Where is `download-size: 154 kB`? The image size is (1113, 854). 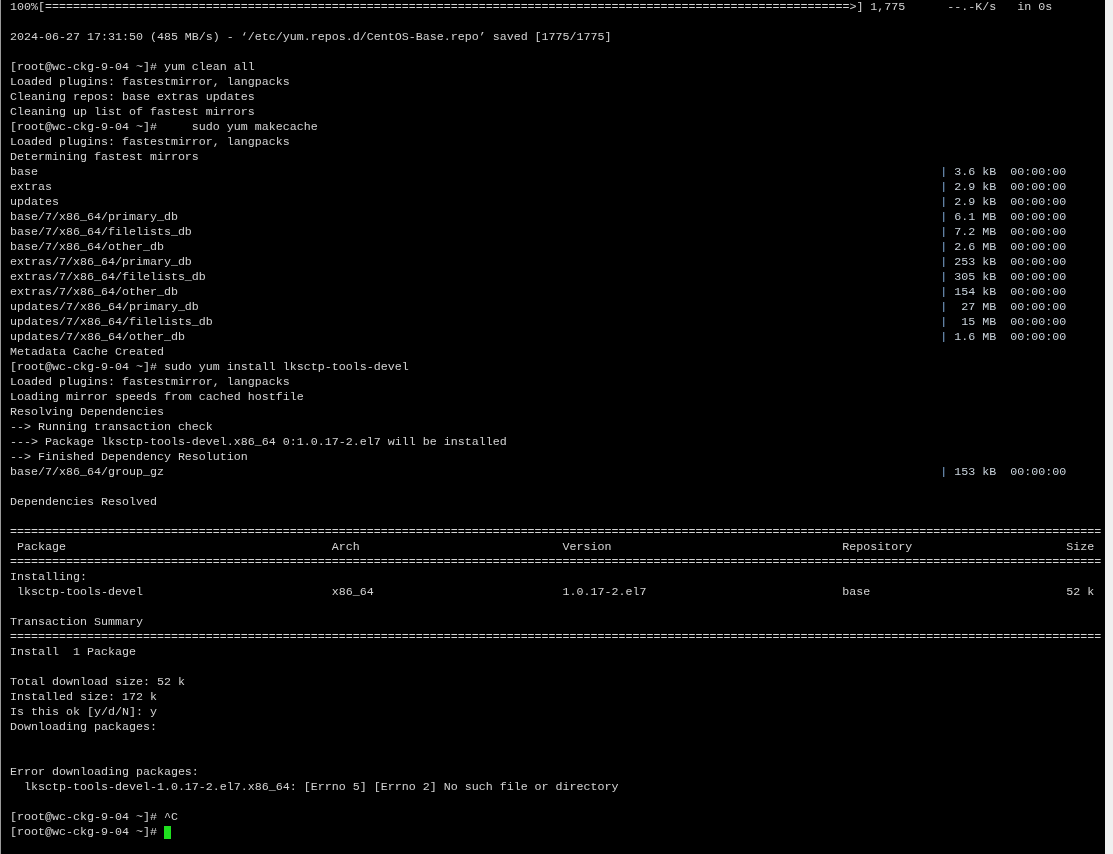 download-size: 154 kB is located at coordinates (975, 292).